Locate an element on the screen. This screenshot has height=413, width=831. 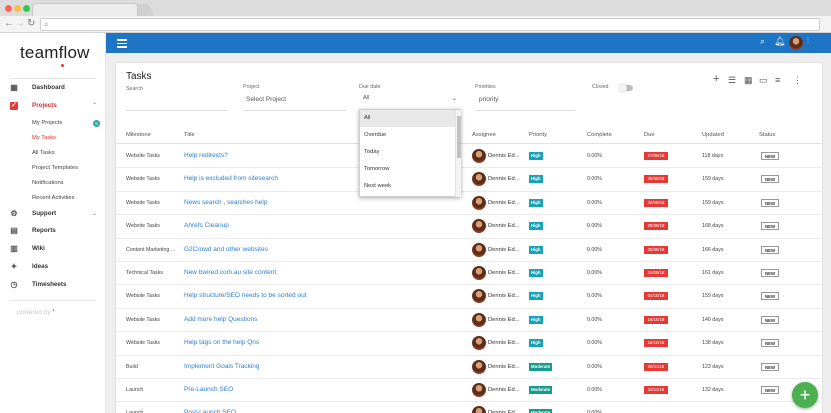
sidebar-item-support: ⚙ Support ⌄ is located at coordinates (53, 214).